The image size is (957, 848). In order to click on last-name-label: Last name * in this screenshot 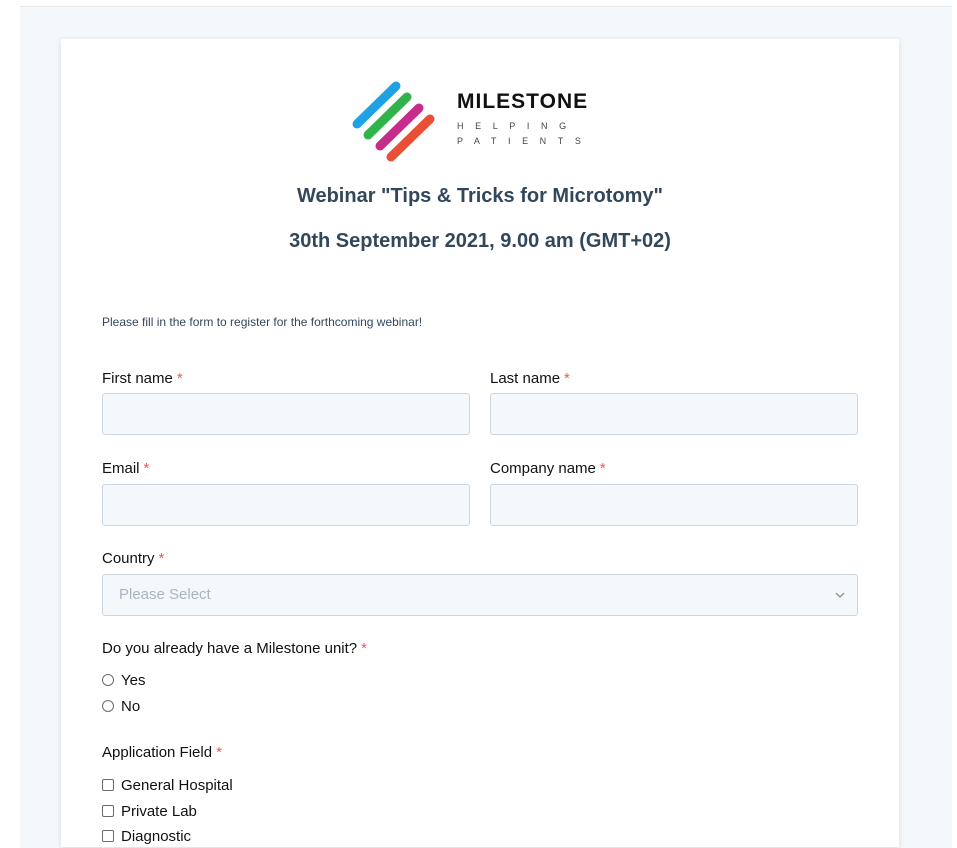, I will do `click(530, 379)`.